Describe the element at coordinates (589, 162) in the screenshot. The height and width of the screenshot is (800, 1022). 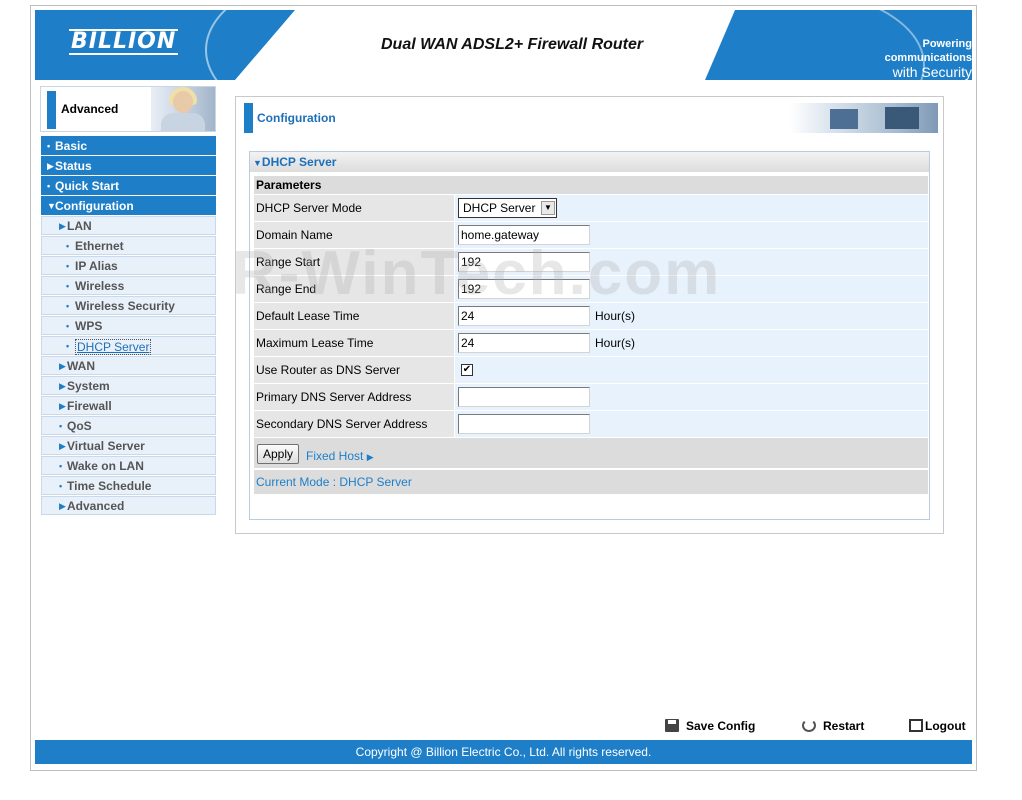
I see `section-header: ▼DHCP Server` at that location.